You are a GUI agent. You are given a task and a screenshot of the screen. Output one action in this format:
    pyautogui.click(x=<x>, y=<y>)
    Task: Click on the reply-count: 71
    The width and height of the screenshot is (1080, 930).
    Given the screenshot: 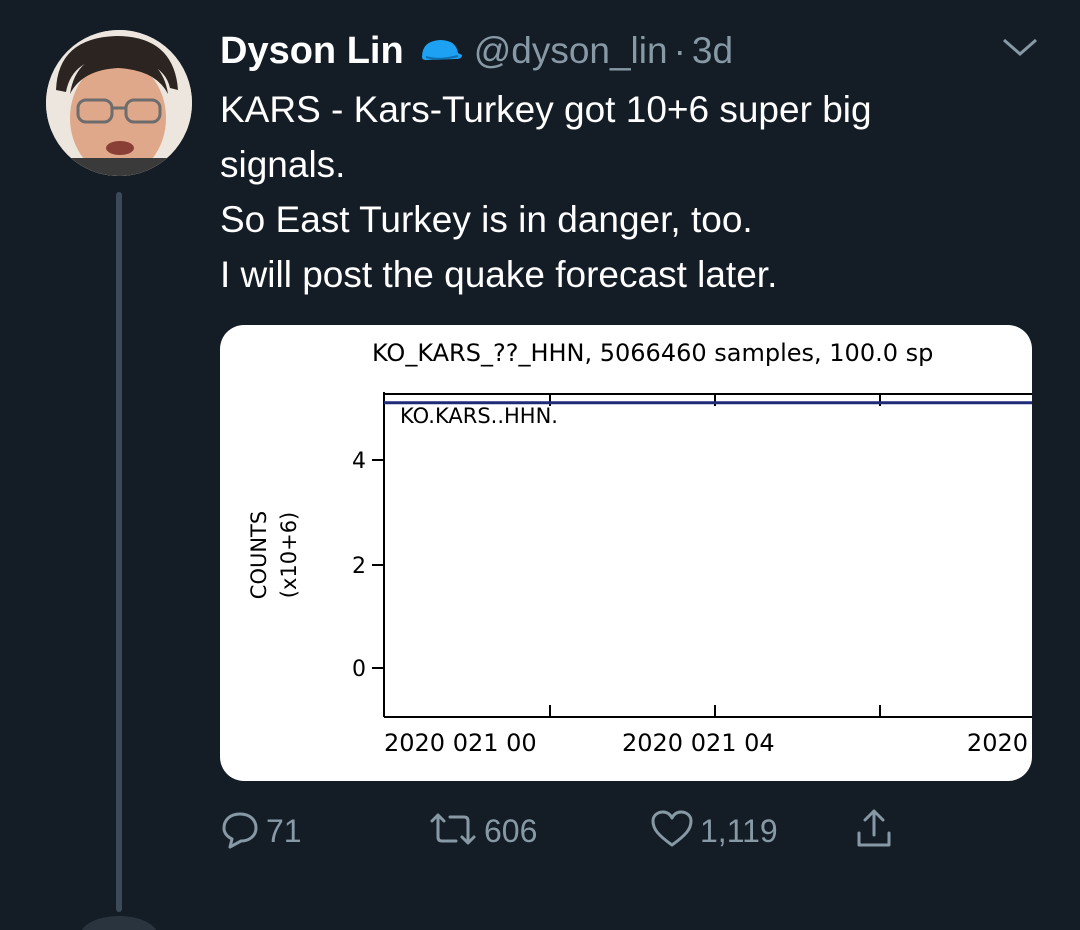 What is the action you would take?
    pyautogui.click(x=284, y=830)
    